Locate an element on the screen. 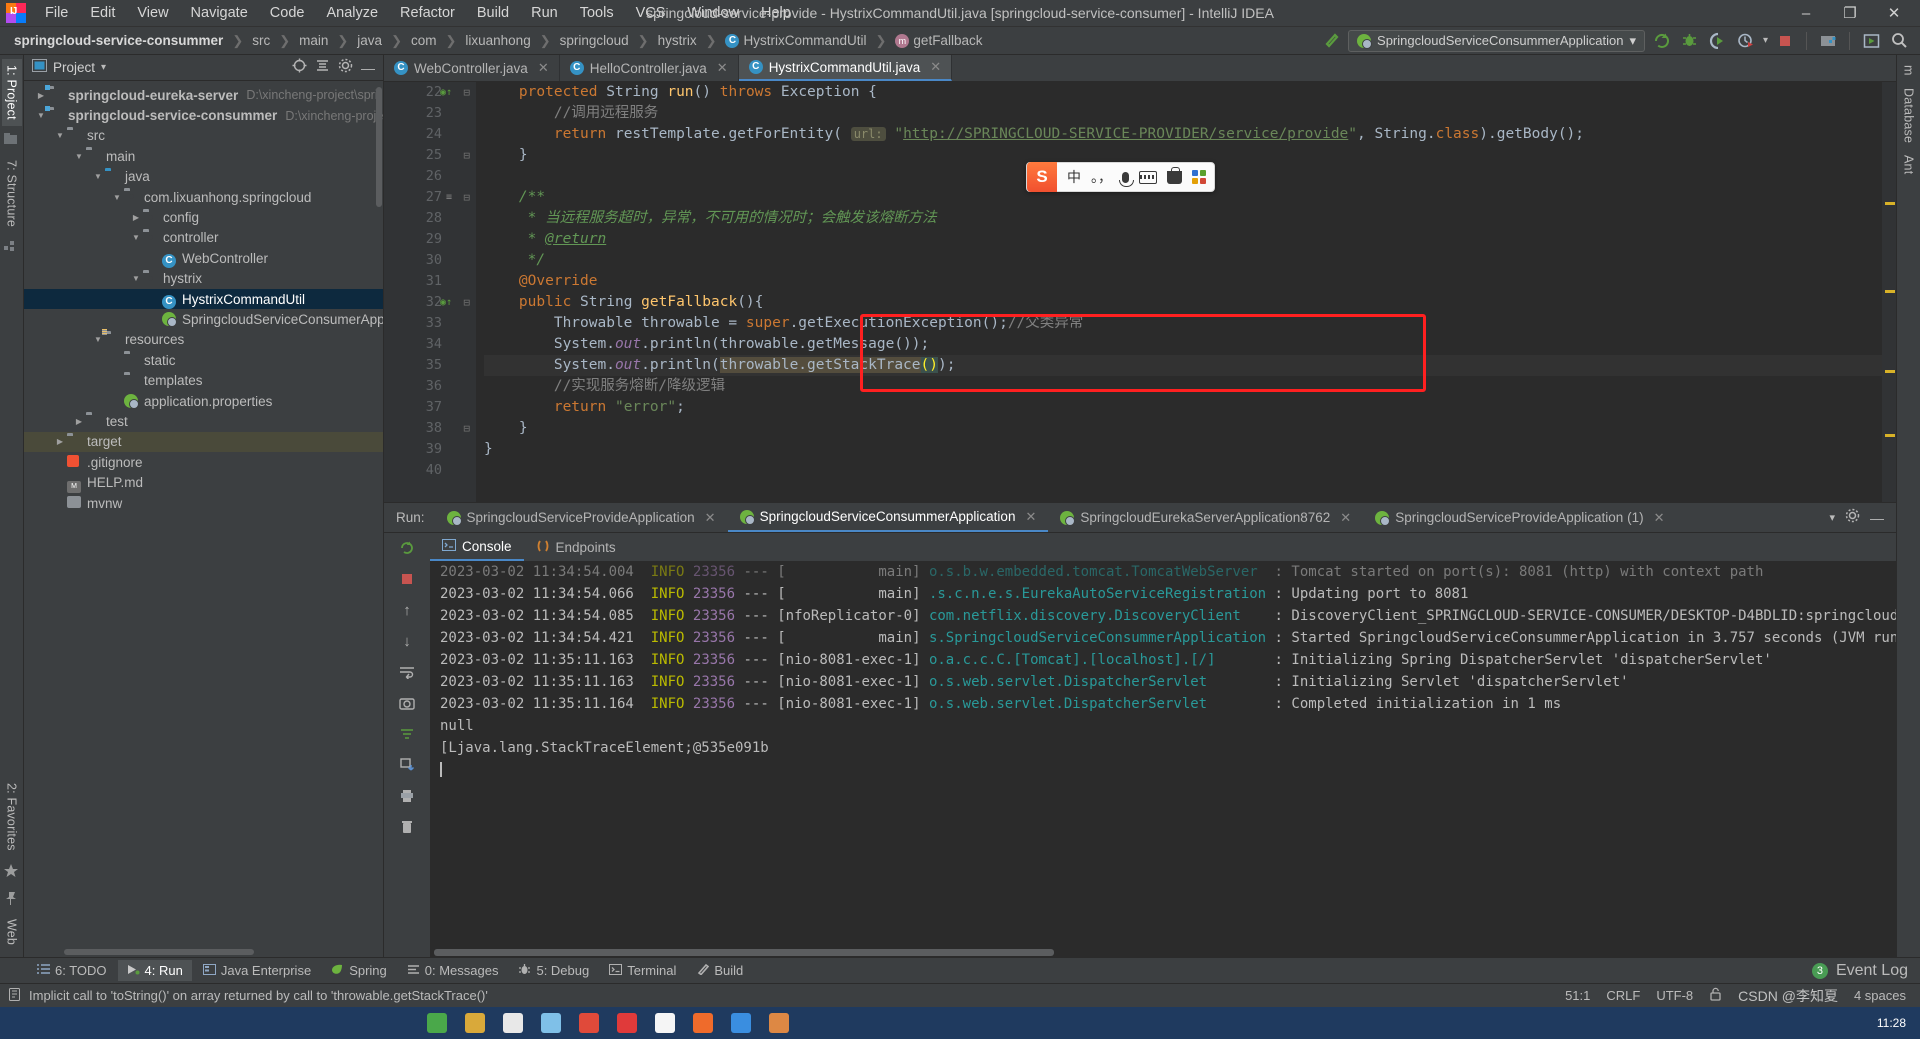 The height and width of the screenshot is (1039, 1920). caret-position: 51:1 is located at coordinates (1577, 995).